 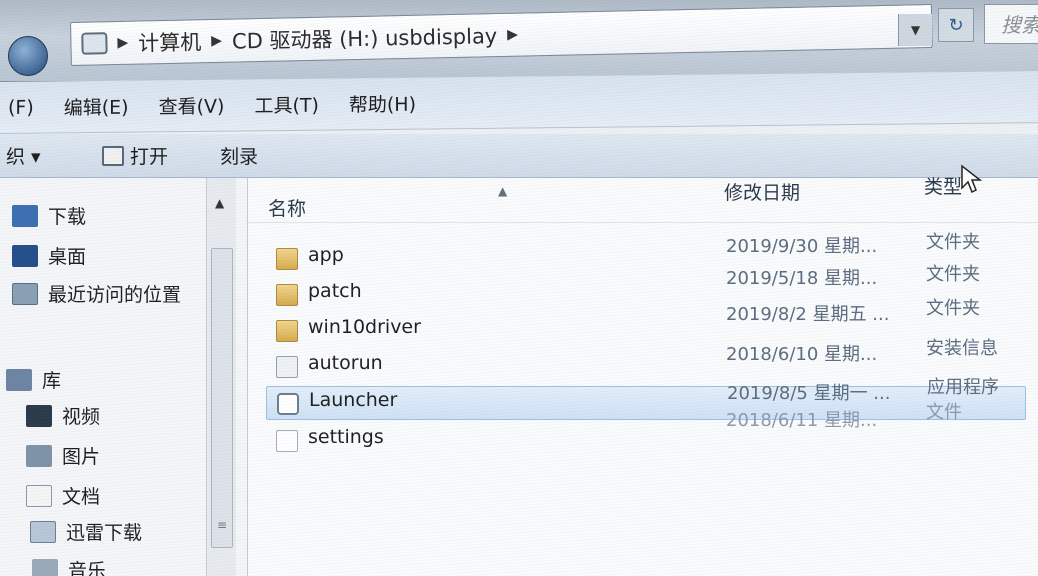 I want to click on video-icon, so click(x=39, y=415).